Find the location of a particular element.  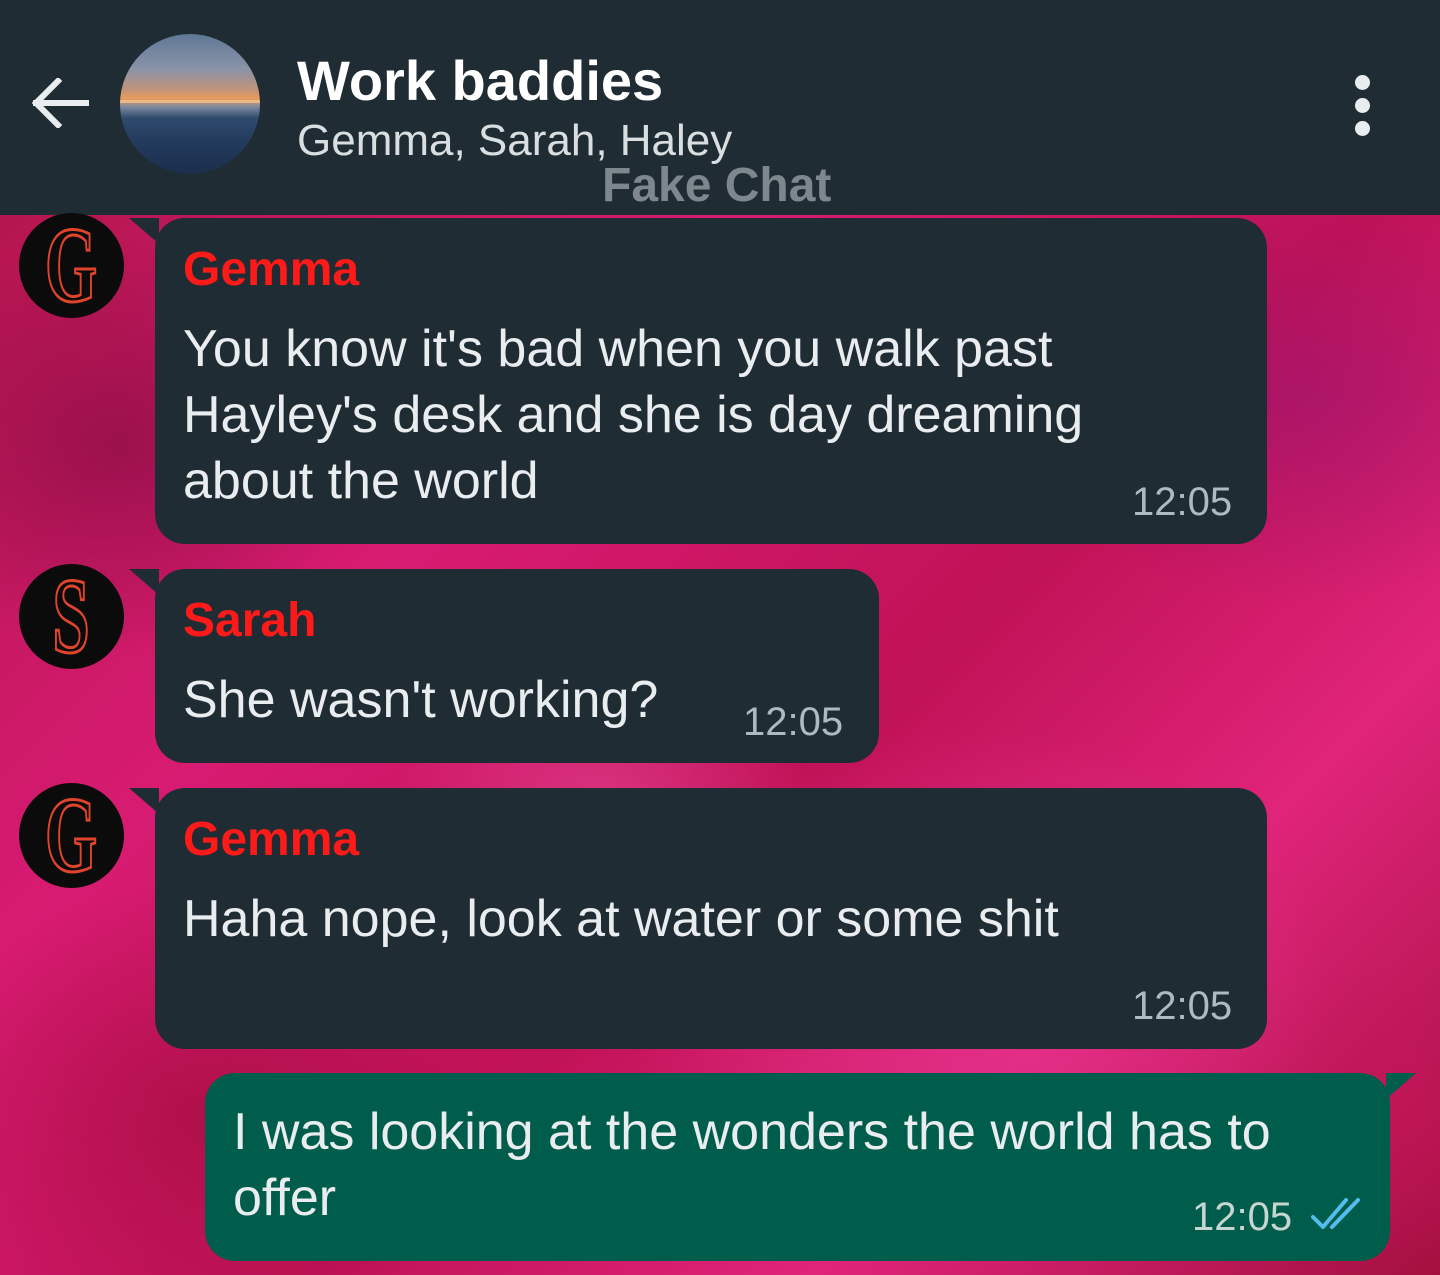

arrow-left-icon is located at coordinates (60, 103).